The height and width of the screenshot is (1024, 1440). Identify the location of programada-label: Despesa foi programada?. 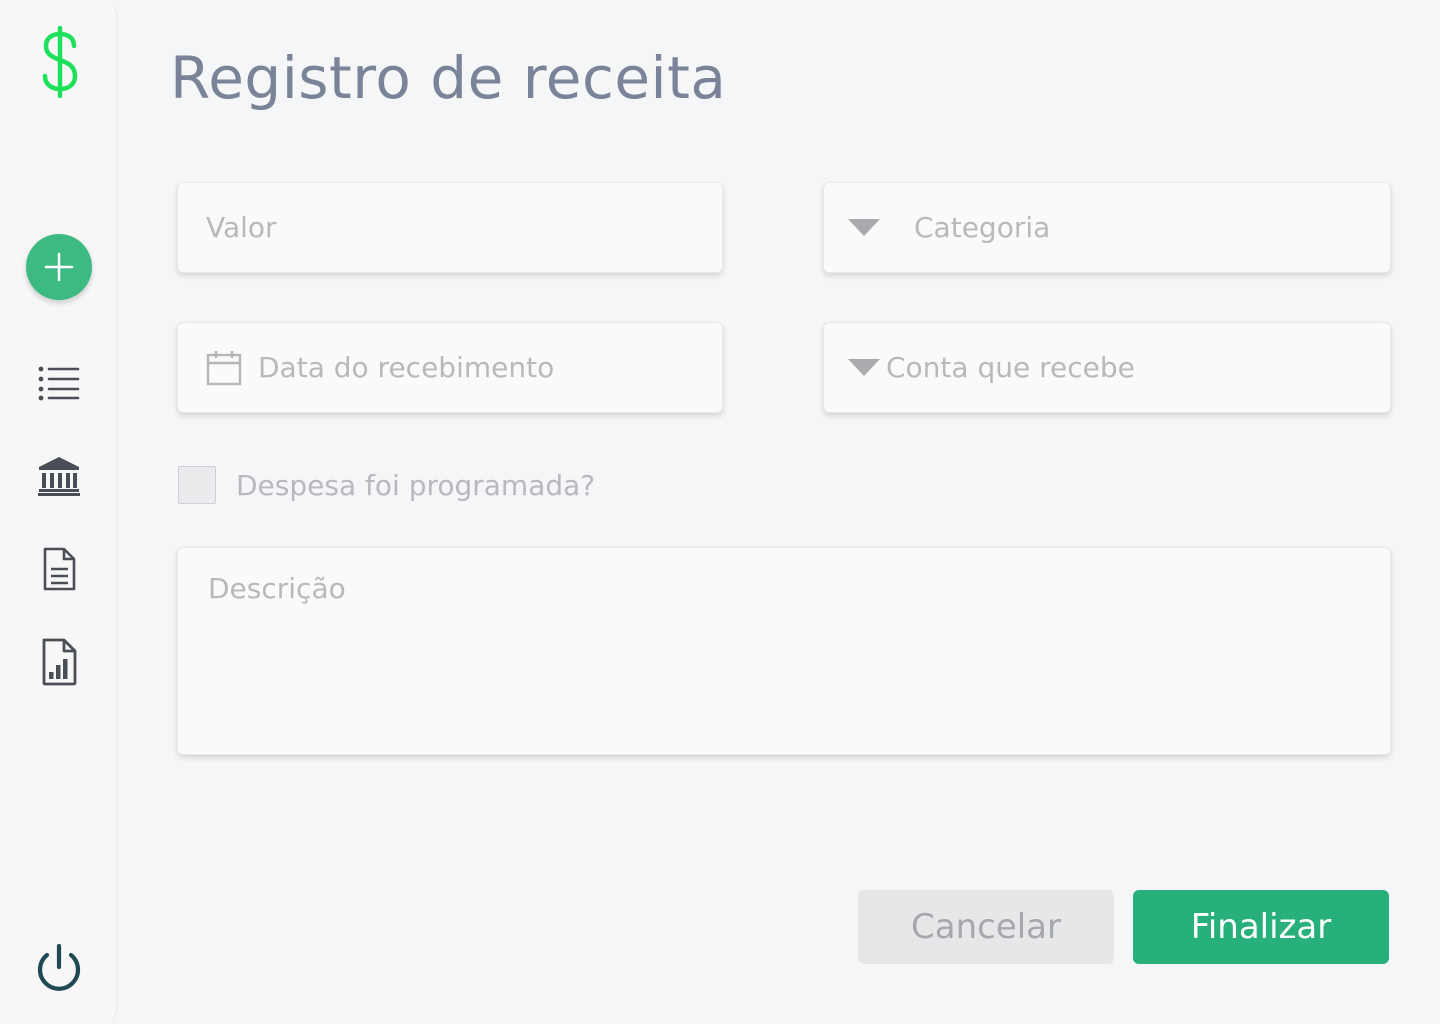
(416, 485).